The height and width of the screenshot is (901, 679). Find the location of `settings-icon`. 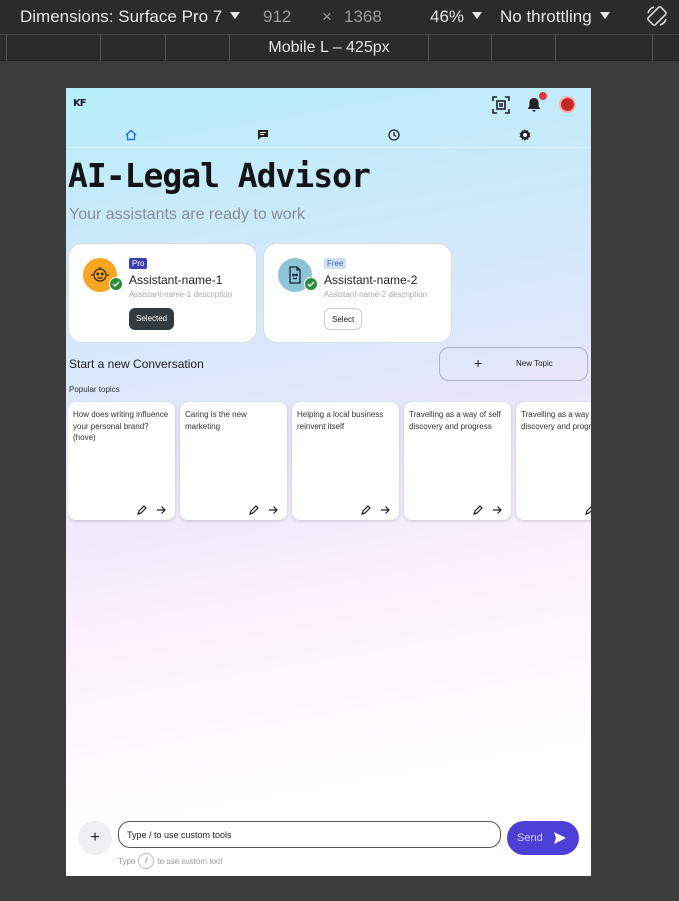

settings-icon is located at coordinates (525, 135).